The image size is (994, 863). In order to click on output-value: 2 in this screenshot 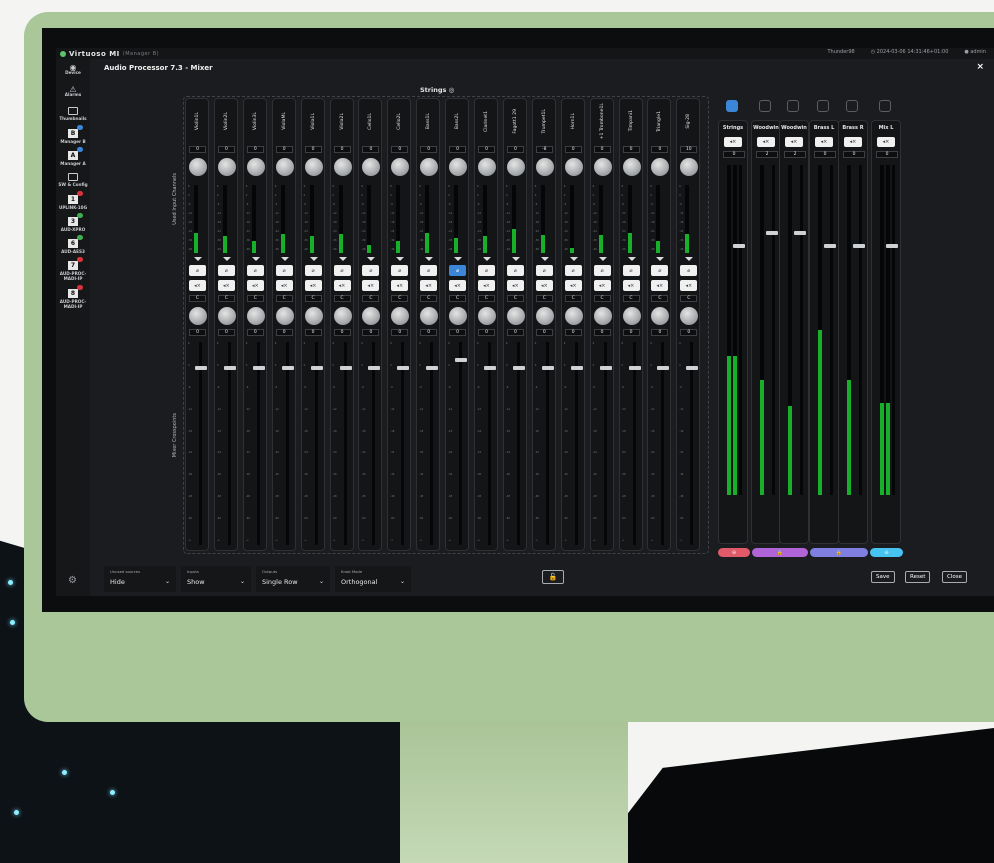, I will do `click(767, 154)`.